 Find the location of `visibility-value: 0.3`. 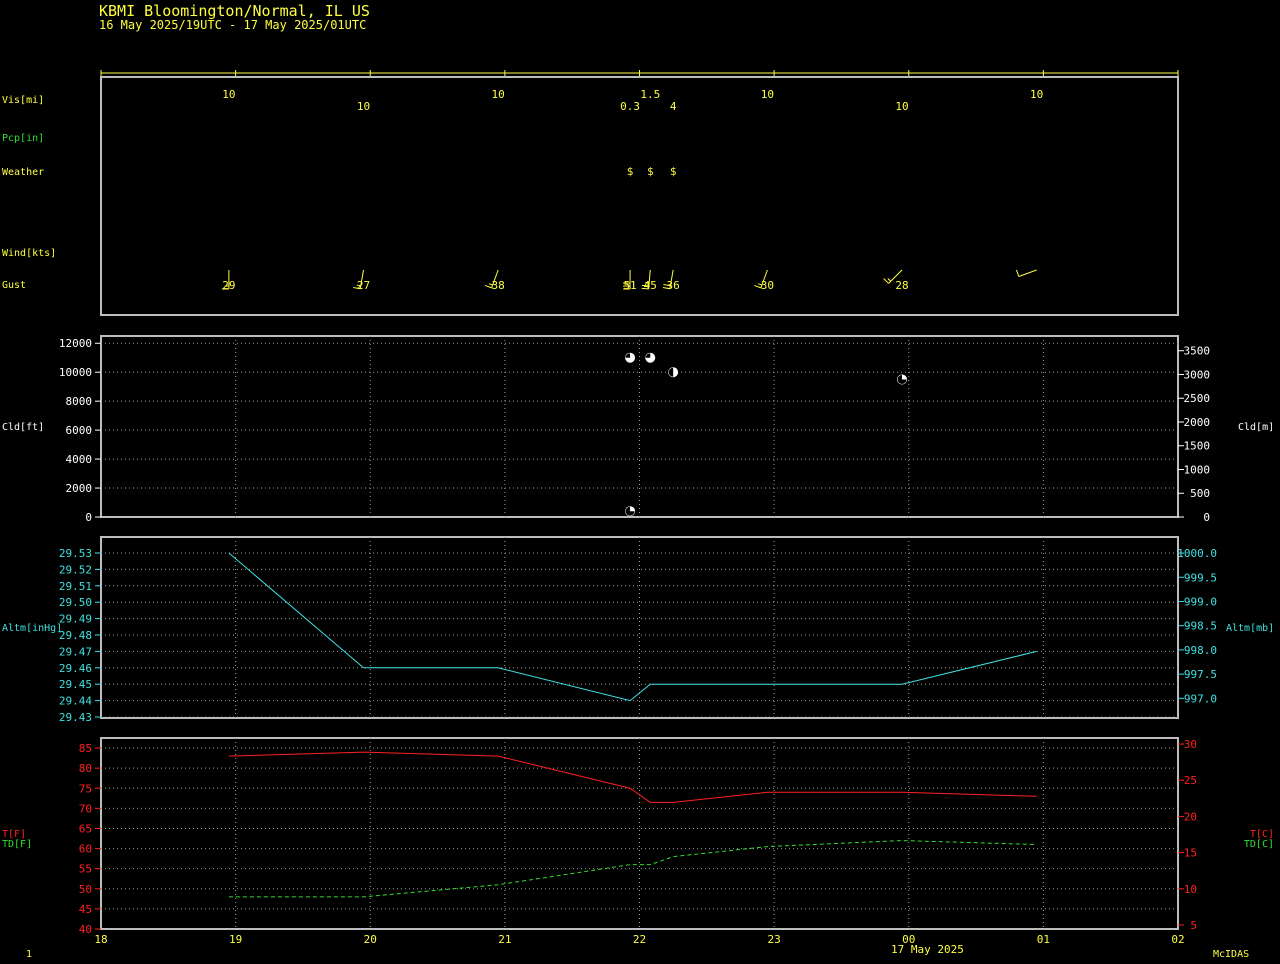

visibility-value: 0.3 is located at coordinates (630, 106).